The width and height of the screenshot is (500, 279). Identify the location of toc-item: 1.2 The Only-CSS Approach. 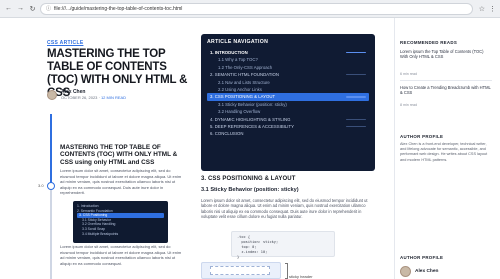
(288, 67).